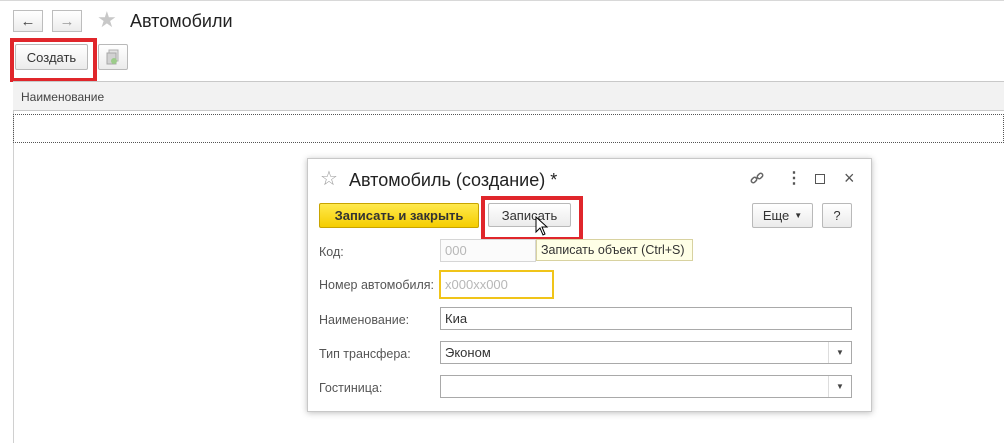 Image resolution: width=1004 pixels, height=443 pixels. What do you see at coordinates (820, 179) in the screenshot?
I see `maximize-icon` at bounding box center [820, 179].